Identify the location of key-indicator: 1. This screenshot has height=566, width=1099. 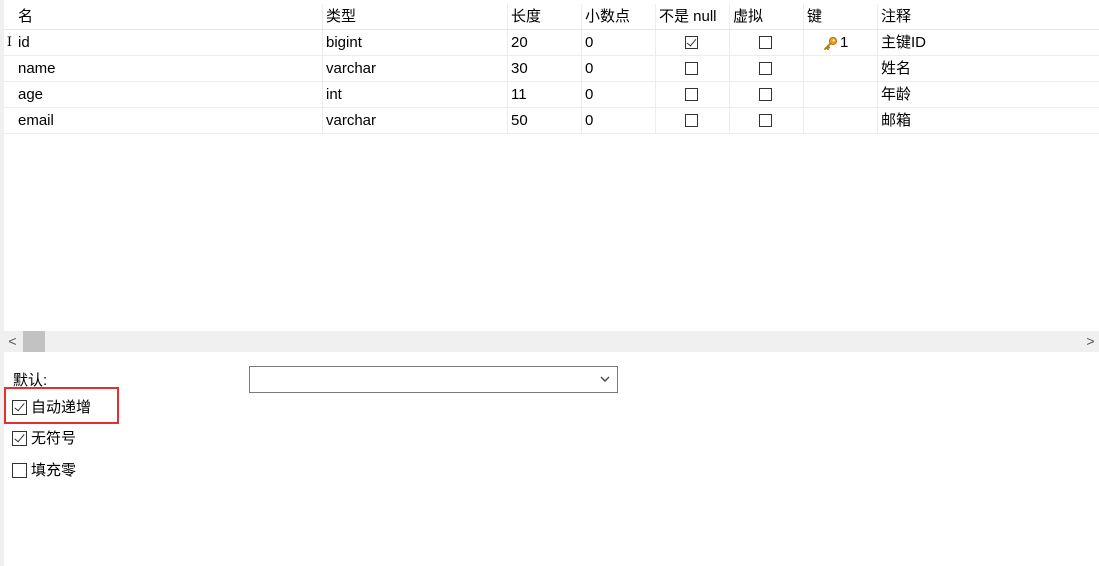
(835, 42).